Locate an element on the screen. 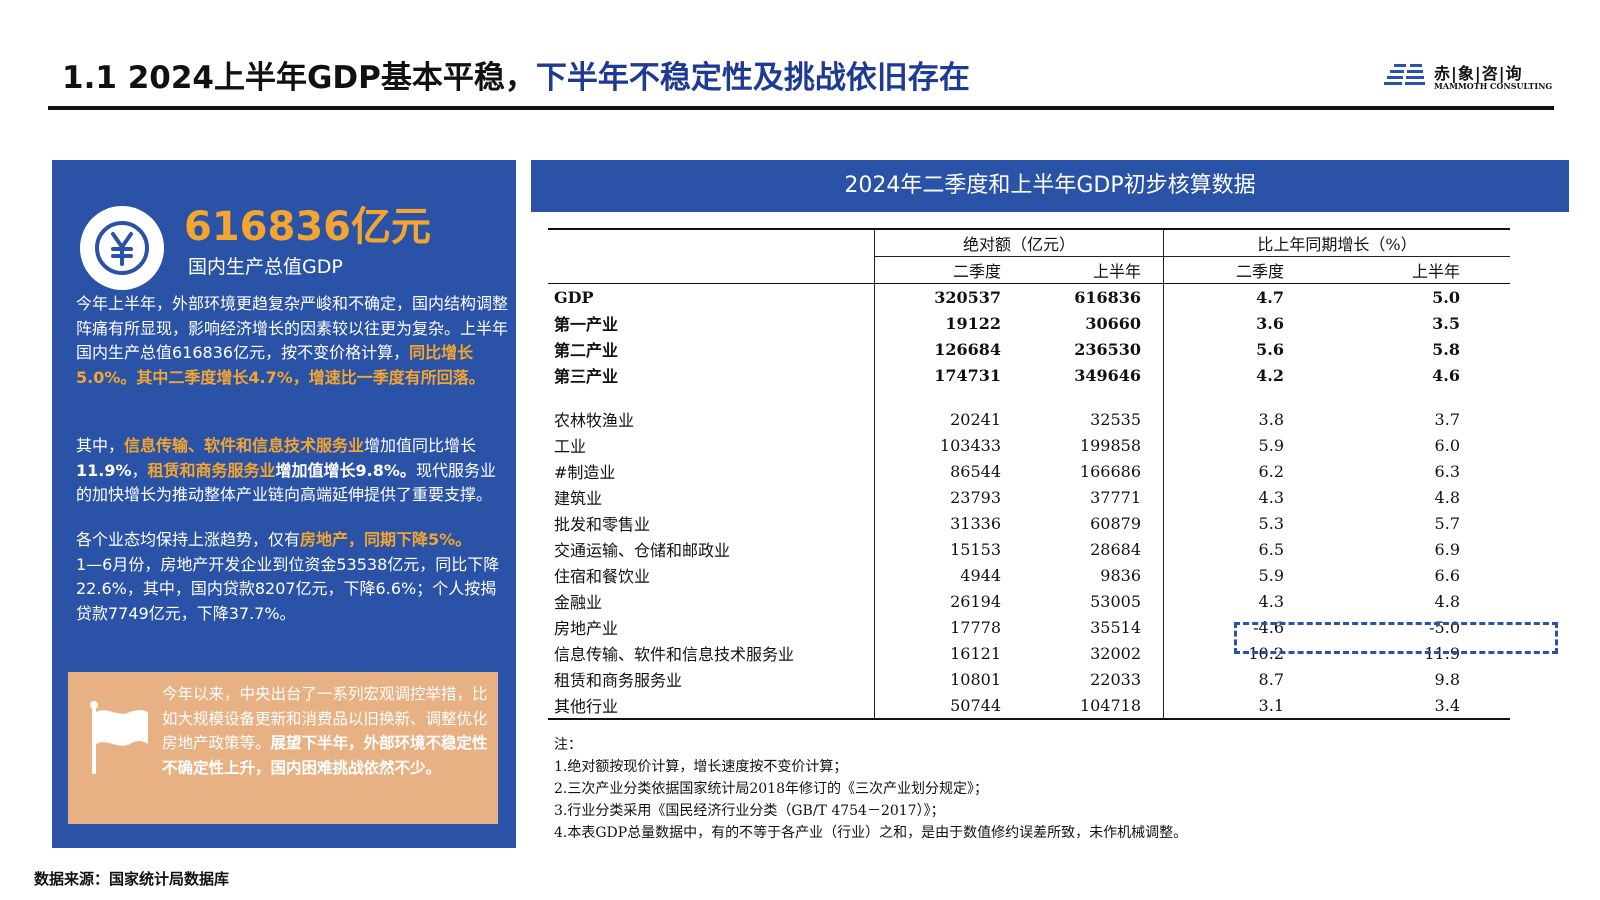 This screenshot has height=900, width=1600. note-line: 1.绝对额按现价计算，增长速度按不变价计算； is located at coordinates (701, 767).